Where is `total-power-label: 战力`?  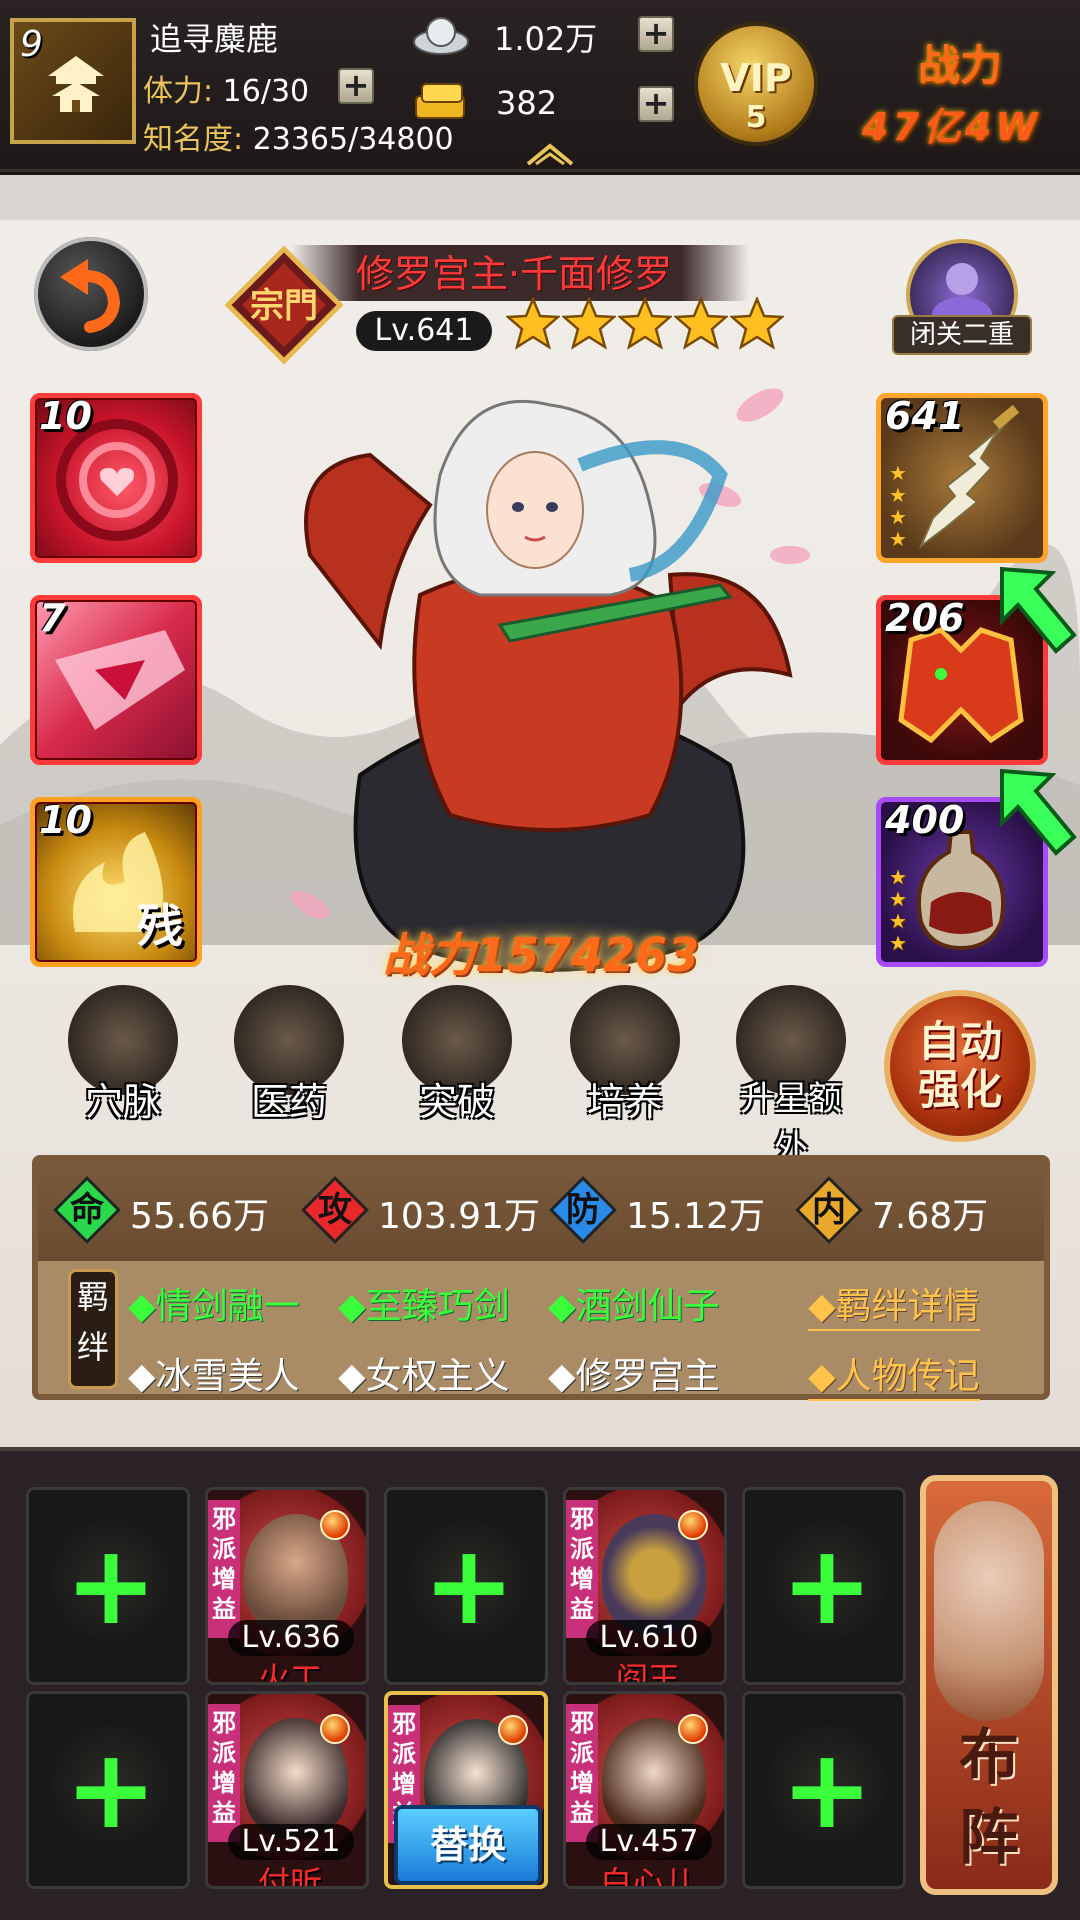
total-power-label: 战力 is located at coordinates (960, 65).